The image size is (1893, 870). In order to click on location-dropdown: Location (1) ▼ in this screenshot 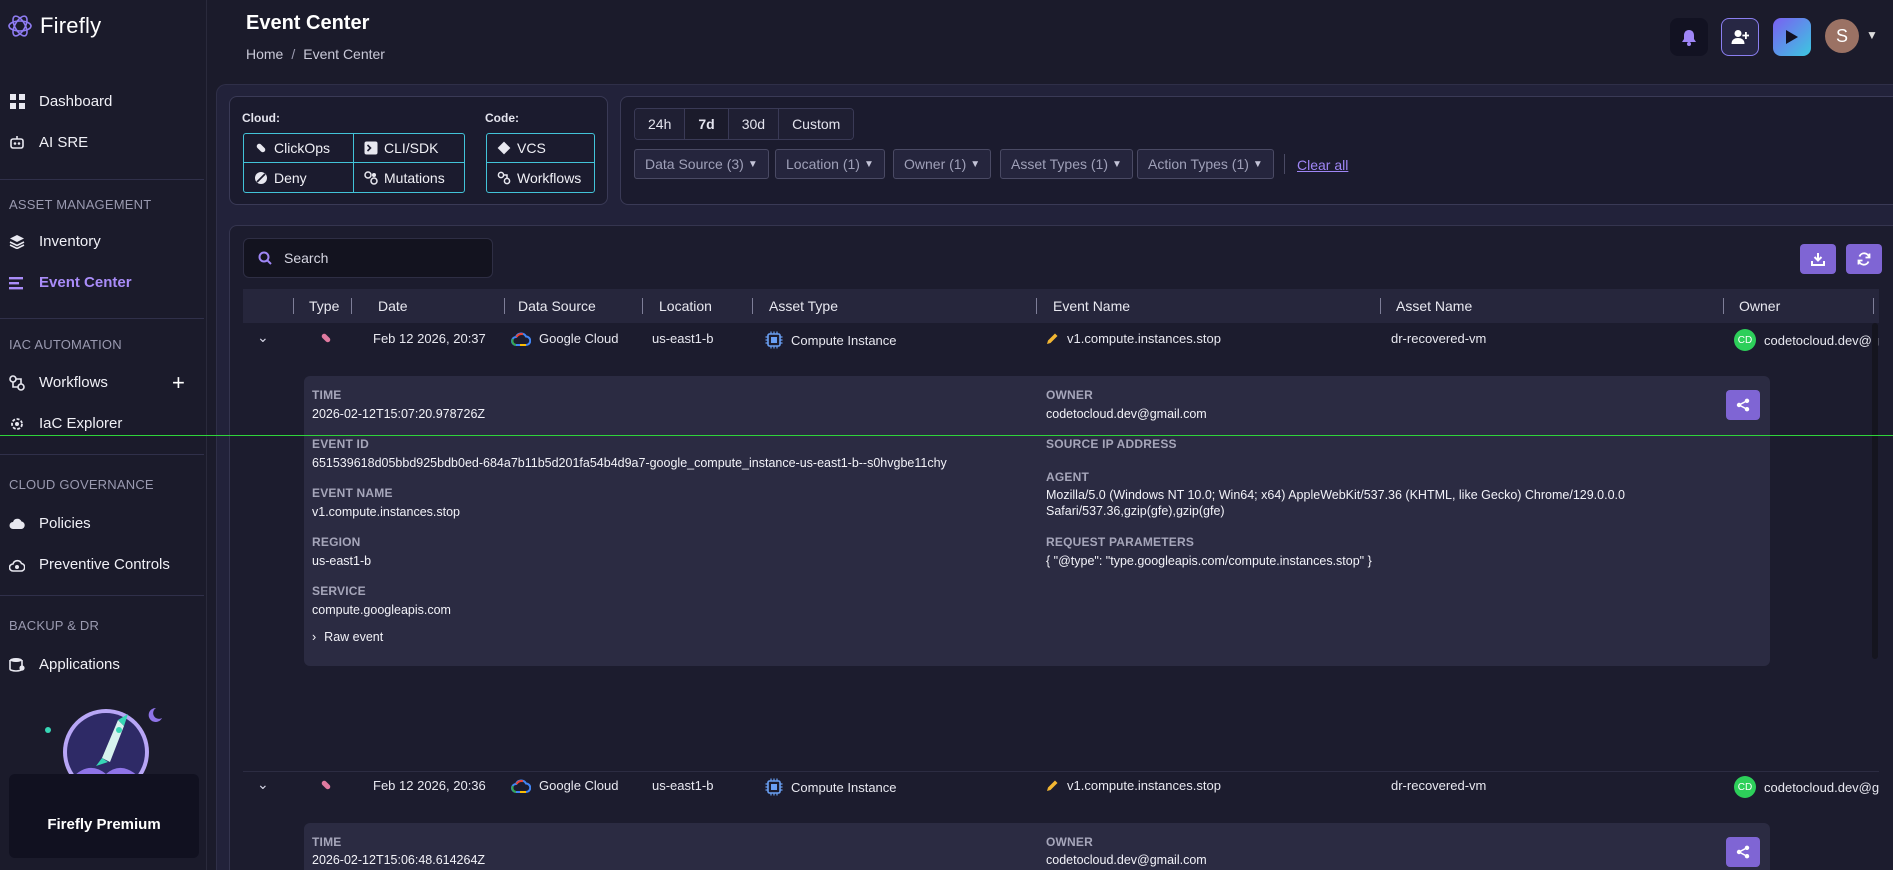, I will do `click(830, 164)`.